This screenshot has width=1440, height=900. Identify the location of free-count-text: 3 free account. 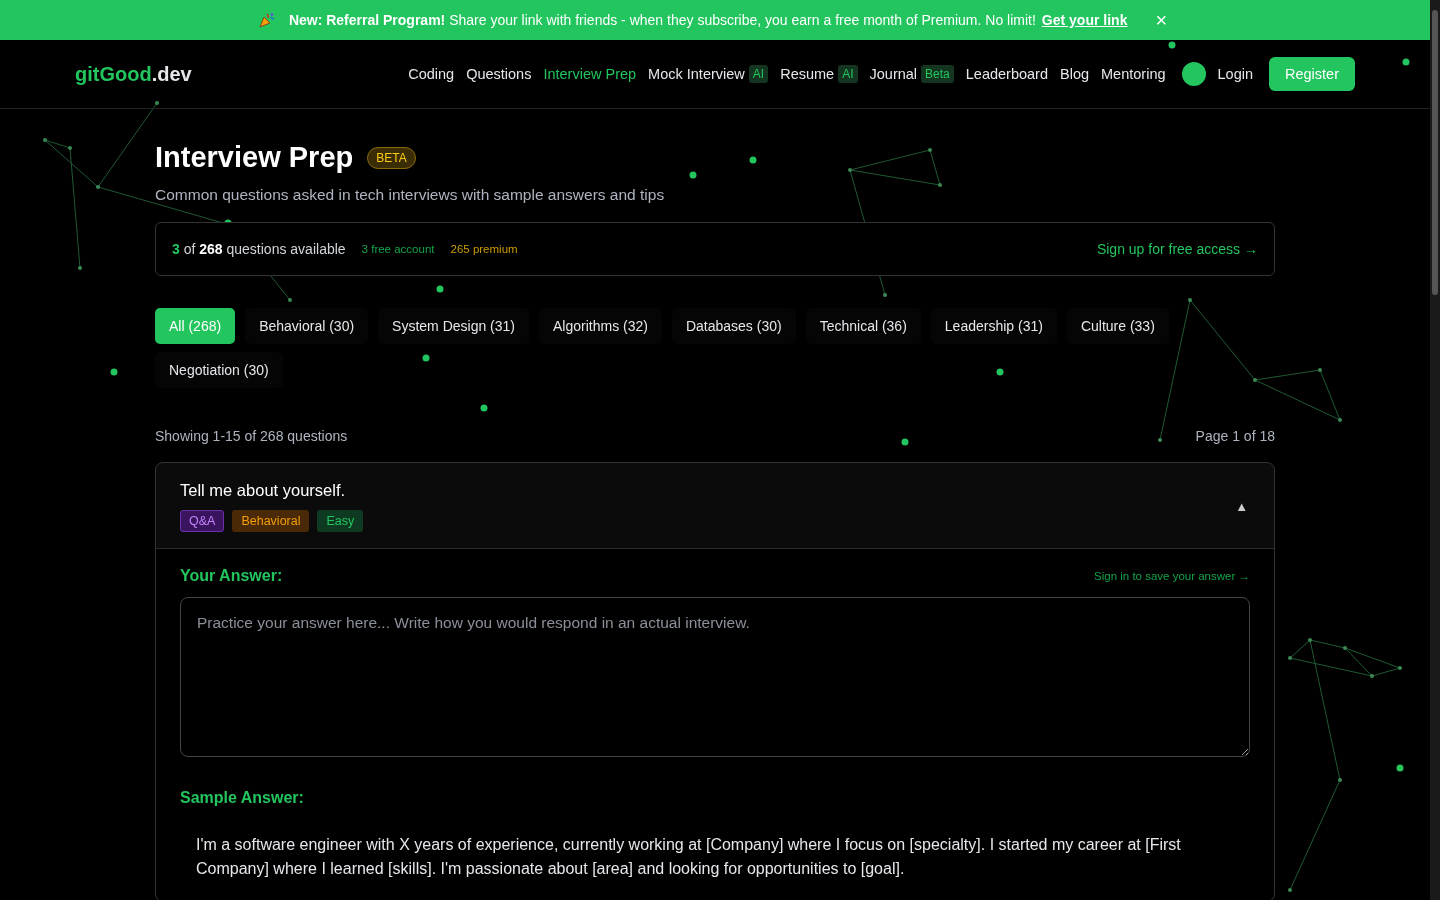
(398, 249).